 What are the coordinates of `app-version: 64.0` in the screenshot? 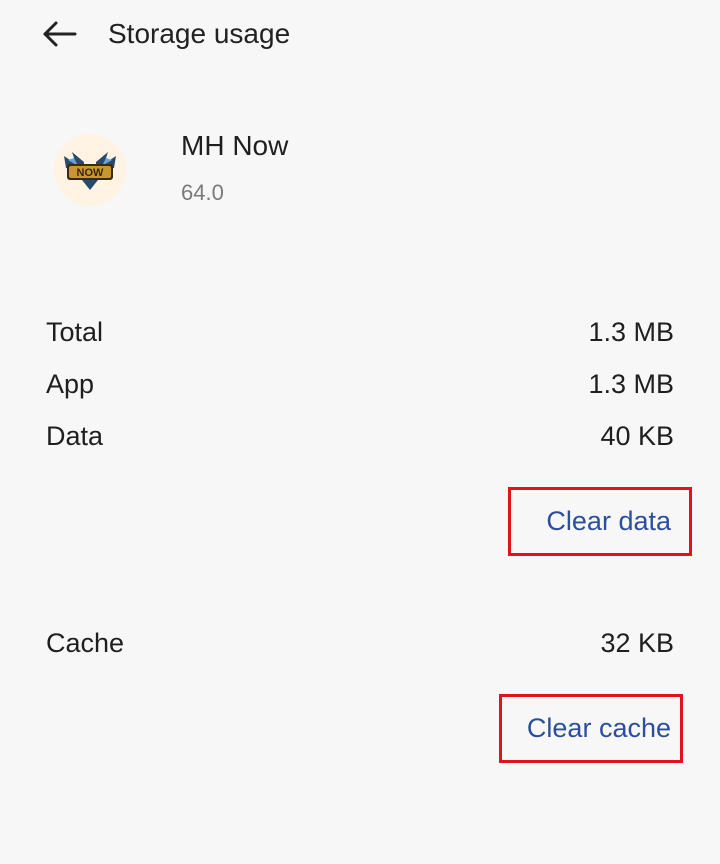 It's located at (202, 192).